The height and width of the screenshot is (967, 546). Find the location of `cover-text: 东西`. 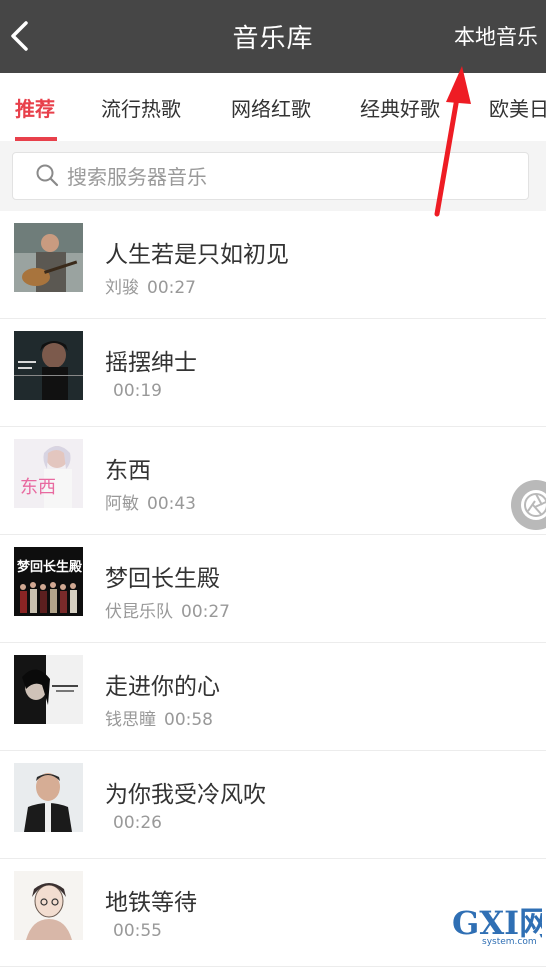

cover-text: 东西 is located at coordinates (38, 487).